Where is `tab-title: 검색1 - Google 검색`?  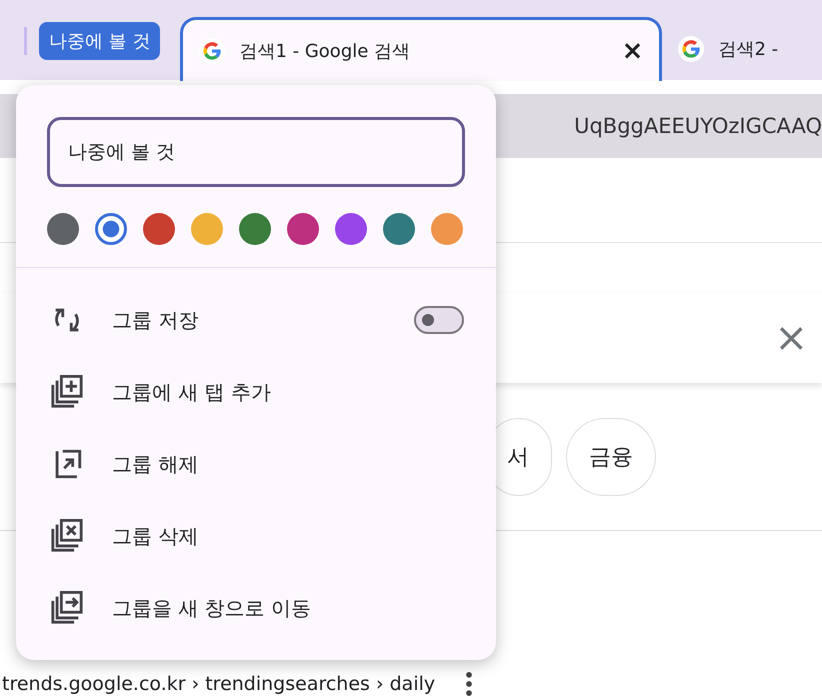
tab-title: 검색1 - Google 검색 is located at coordinates (325, 51).